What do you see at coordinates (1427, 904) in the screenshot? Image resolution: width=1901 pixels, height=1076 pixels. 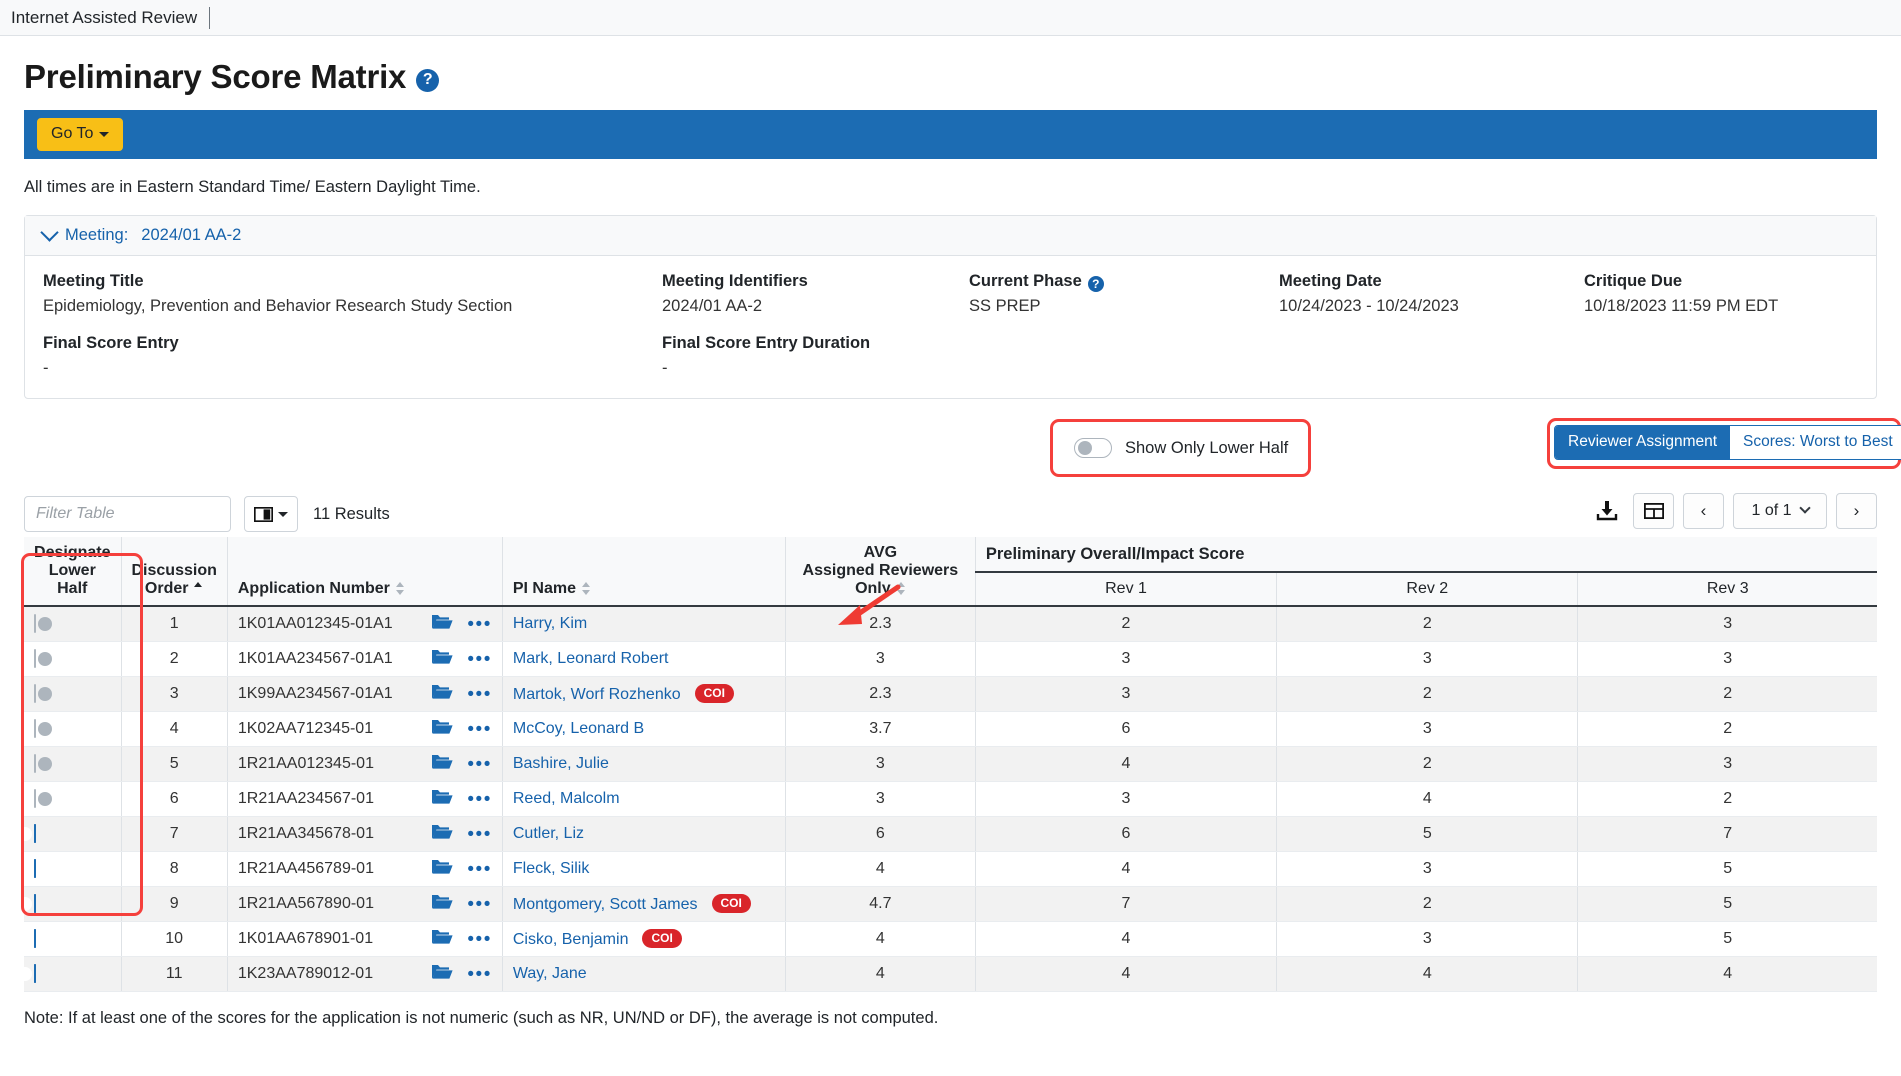 I see `cell-rev-2: 2` at bounding box center [1427, 904].